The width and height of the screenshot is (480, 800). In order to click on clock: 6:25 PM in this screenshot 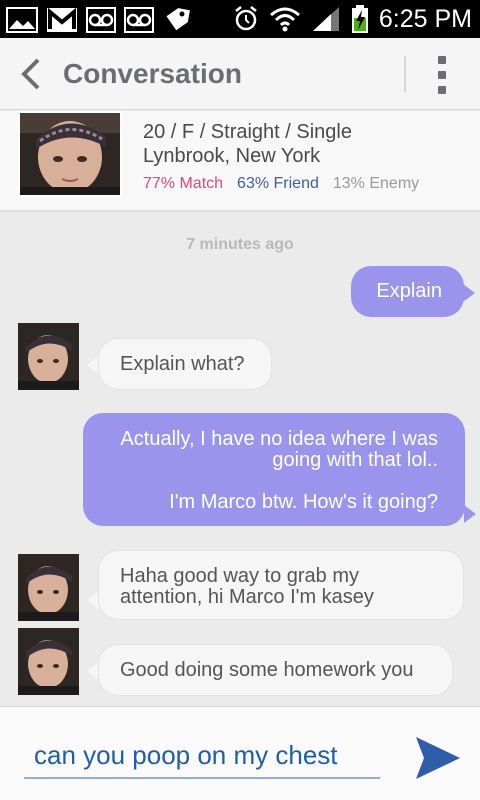, I will do `click(425, 18)`.